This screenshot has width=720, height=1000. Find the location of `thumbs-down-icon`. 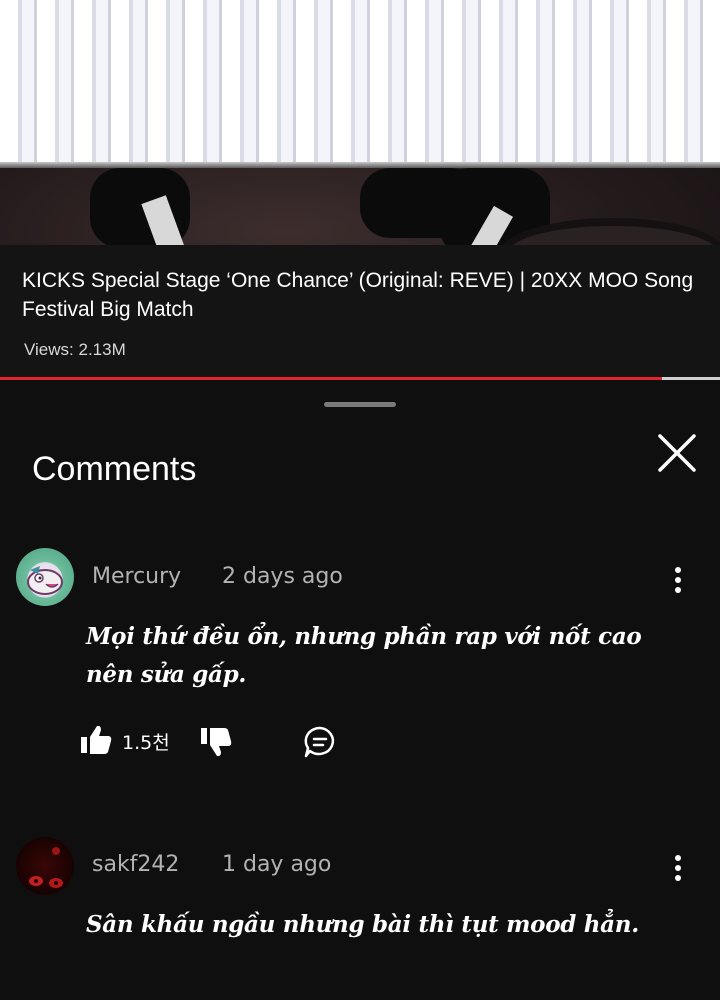

thumbs-down-icon is located at coordinates (216, 742).